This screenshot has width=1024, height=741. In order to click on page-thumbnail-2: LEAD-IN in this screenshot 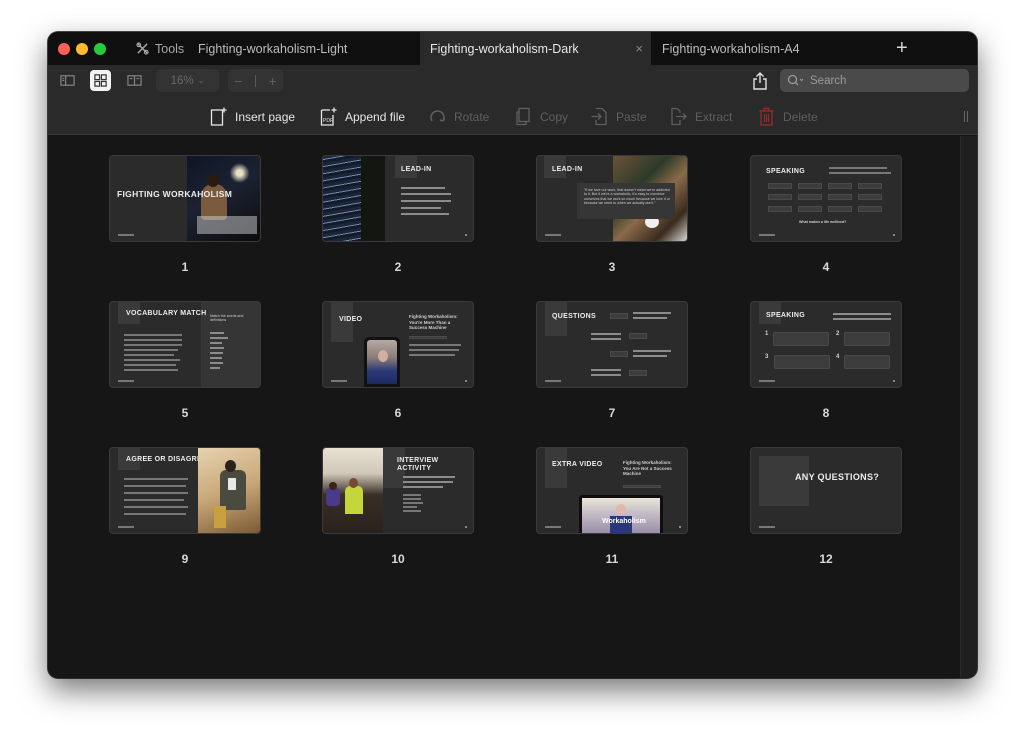, I will do `click(398, 198)`.